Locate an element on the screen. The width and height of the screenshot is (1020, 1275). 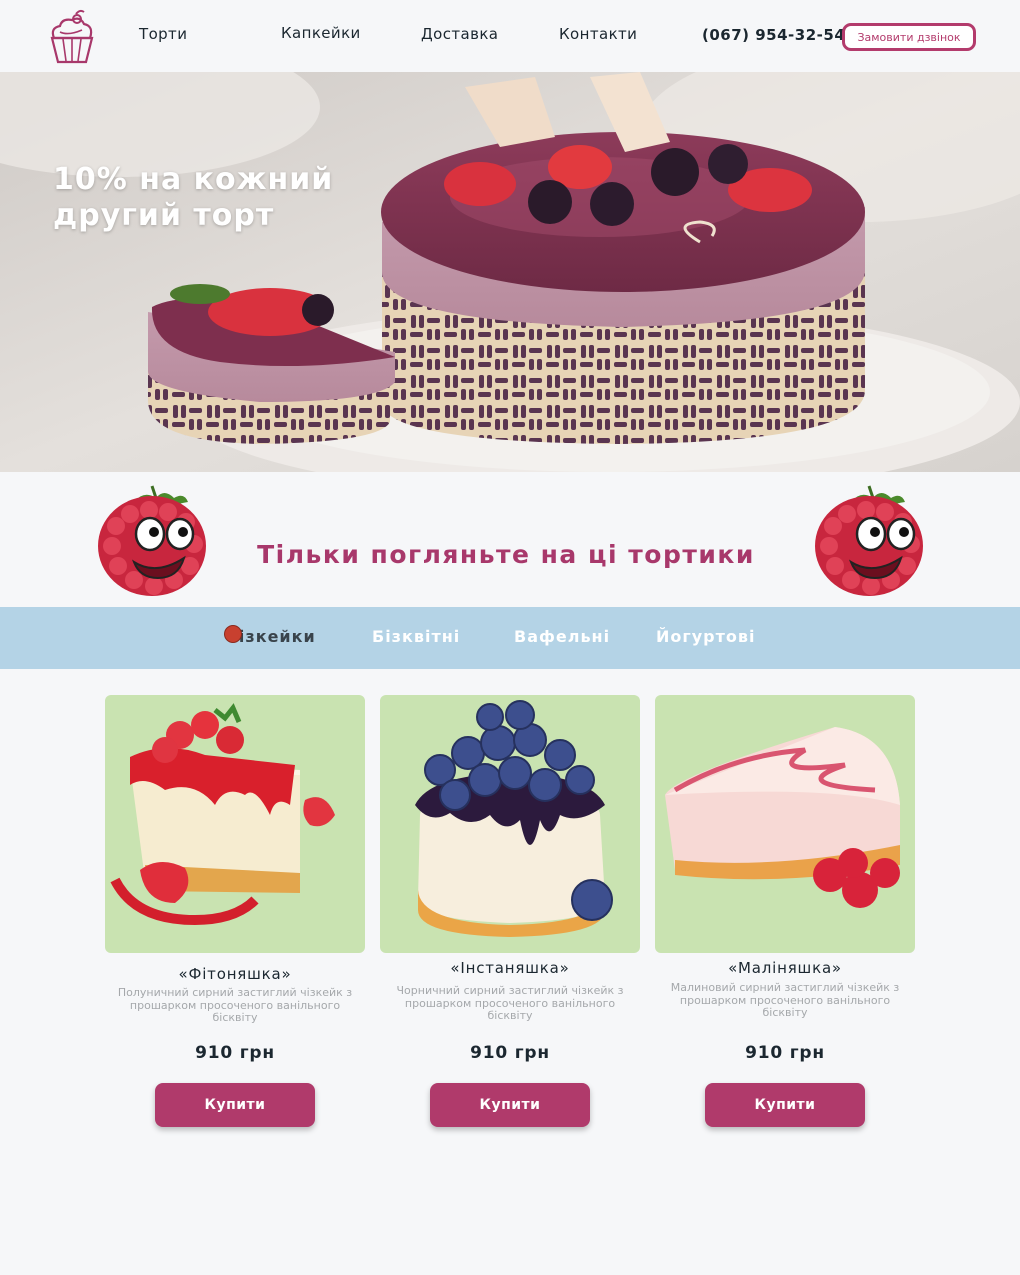
category-tabs: Чізкейки Бізквітні Вафельні Йогуртові is located at coordinates (510, 638).